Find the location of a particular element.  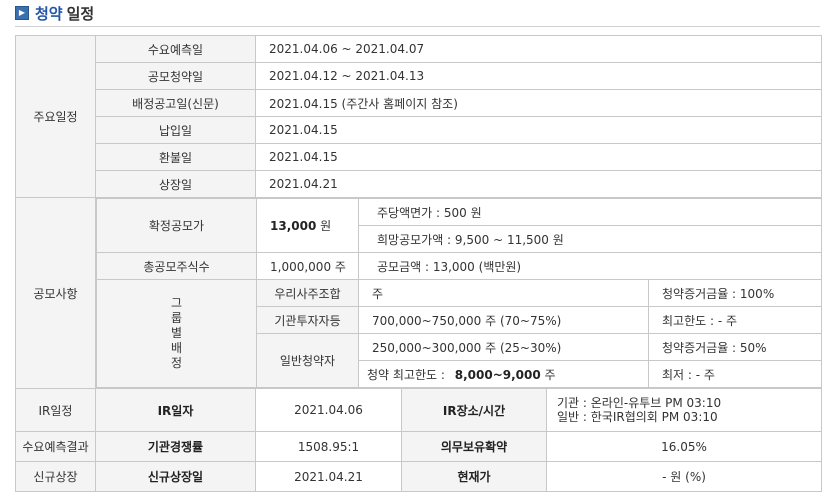

lockup-value: 16.05% is located at coordinates (684, 446).